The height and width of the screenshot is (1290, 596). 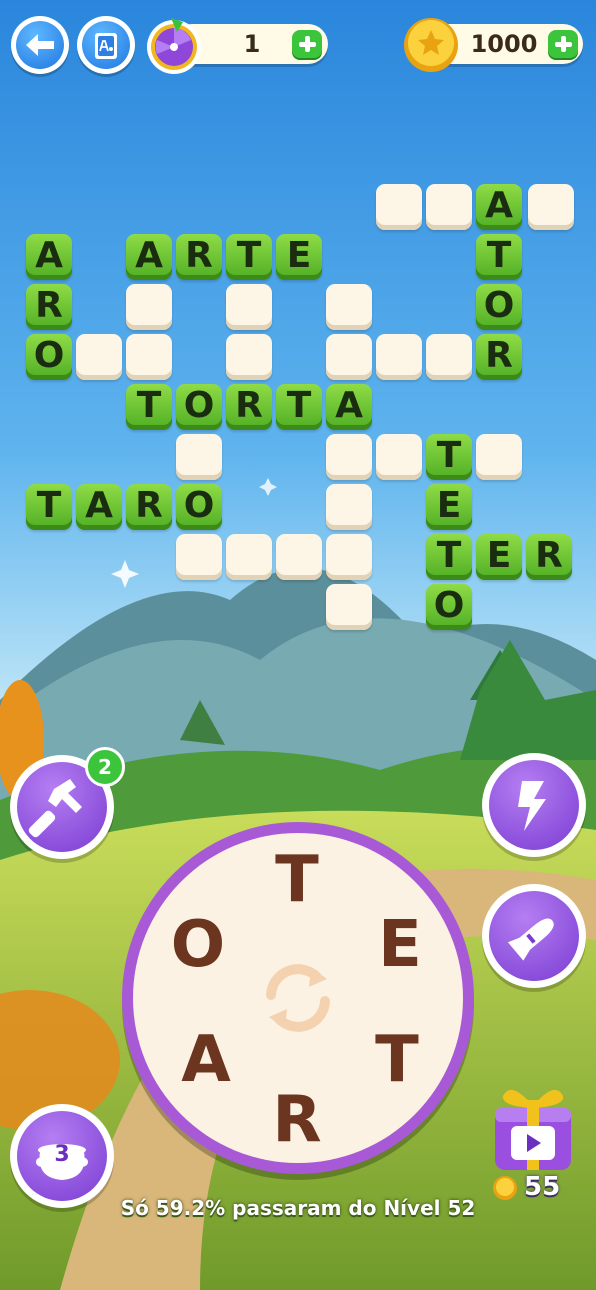 I want to click on coins-count: 1000, so click(x=504, y=44).